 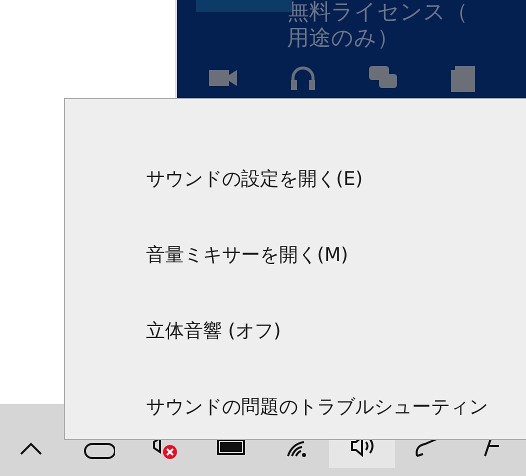 I want to click on menu-item: サウンドの設定を開く(E), so click(x=214, y=179).